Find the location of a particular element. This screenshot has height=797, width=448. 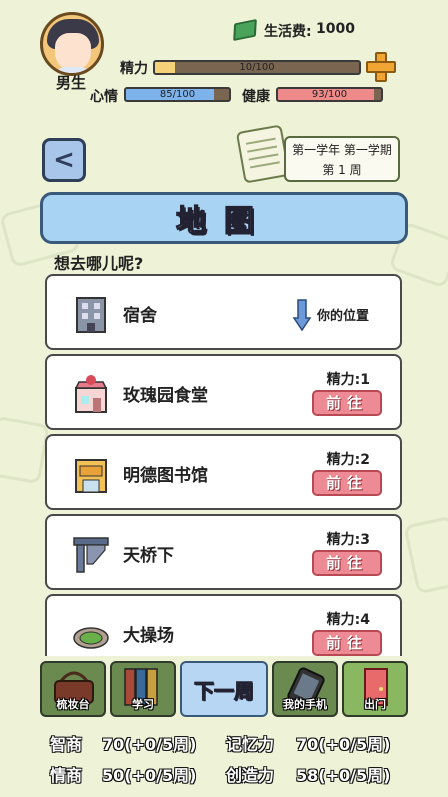

page-title: 地图 is located at coordinates (223, 221).